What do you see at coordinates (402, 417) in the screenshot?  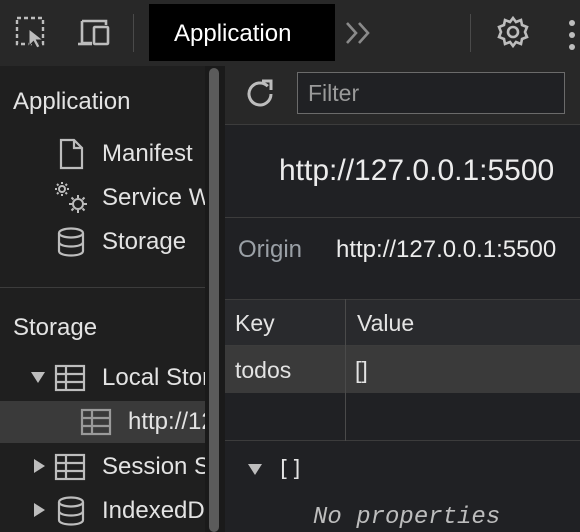 I see `table-row-empty` at bounding box center [402, 417].